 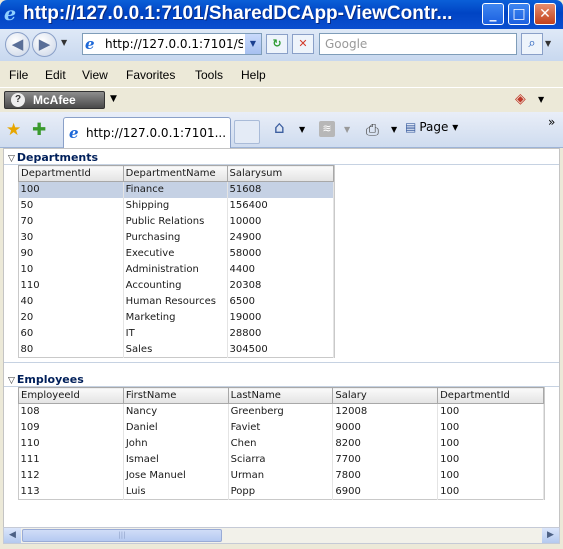 What do you see at coordinates (385, 395) in the screenshot?
I see `column-header-salary: Salary` at bounding box center [385, 395].